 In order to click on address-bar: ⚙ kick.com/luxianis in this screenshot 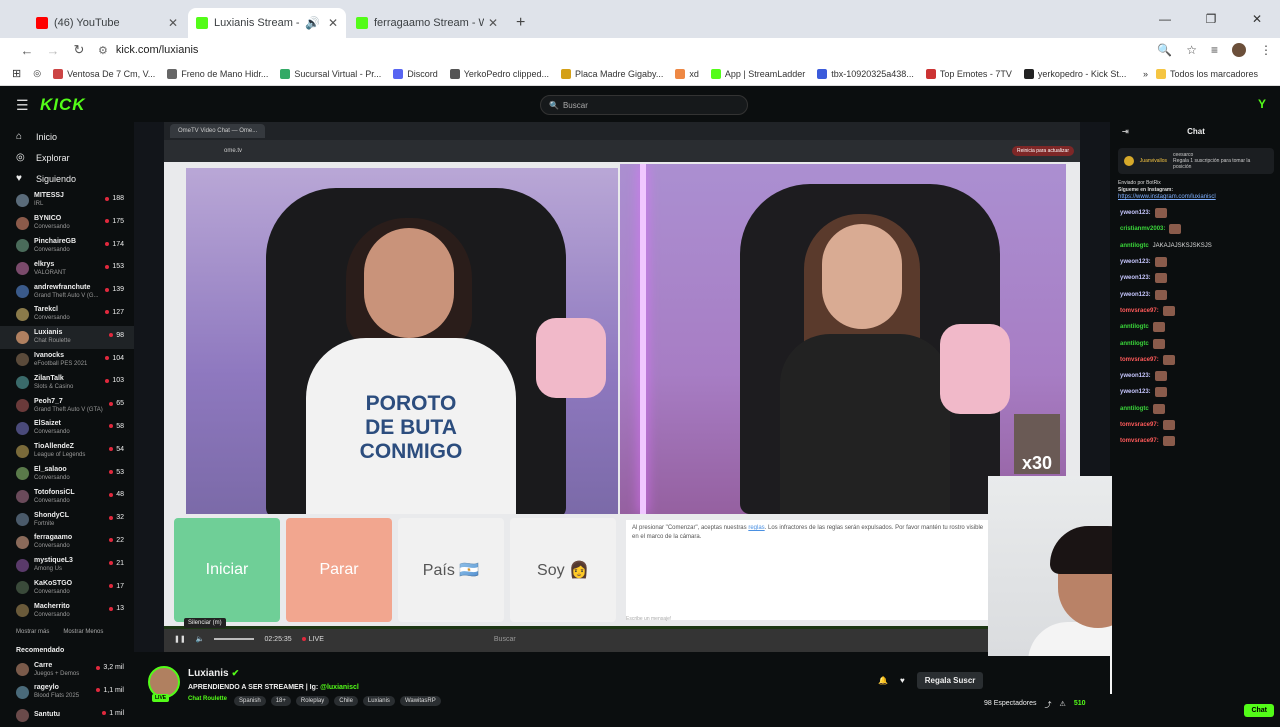, I will do `click(148, 50)`.